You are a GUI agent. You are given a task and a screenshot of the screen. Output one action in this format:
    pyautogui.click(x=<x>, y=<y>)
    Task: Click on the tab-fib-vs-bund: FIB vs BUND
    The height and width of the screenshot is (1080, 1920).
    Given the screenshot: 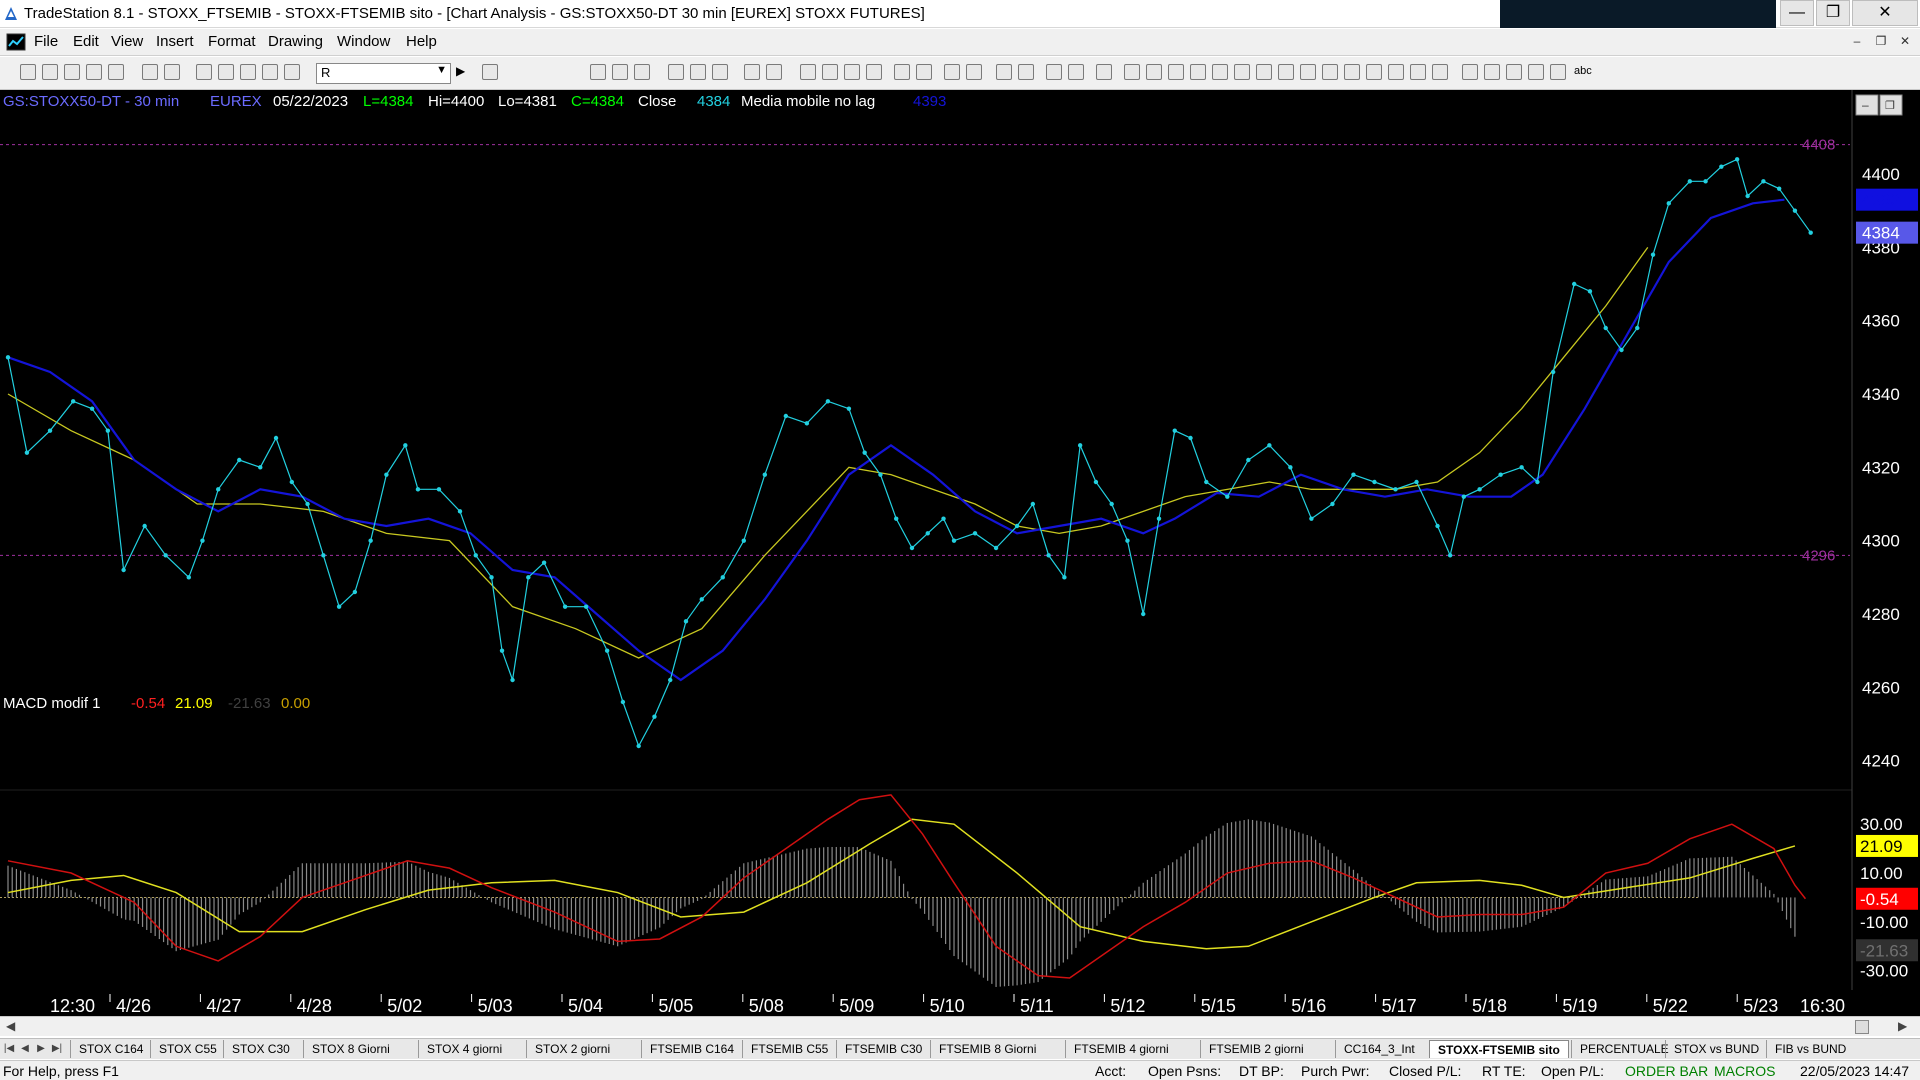 What is the action you would take?
    pyautogui.click(x=1810, y=1049)
    